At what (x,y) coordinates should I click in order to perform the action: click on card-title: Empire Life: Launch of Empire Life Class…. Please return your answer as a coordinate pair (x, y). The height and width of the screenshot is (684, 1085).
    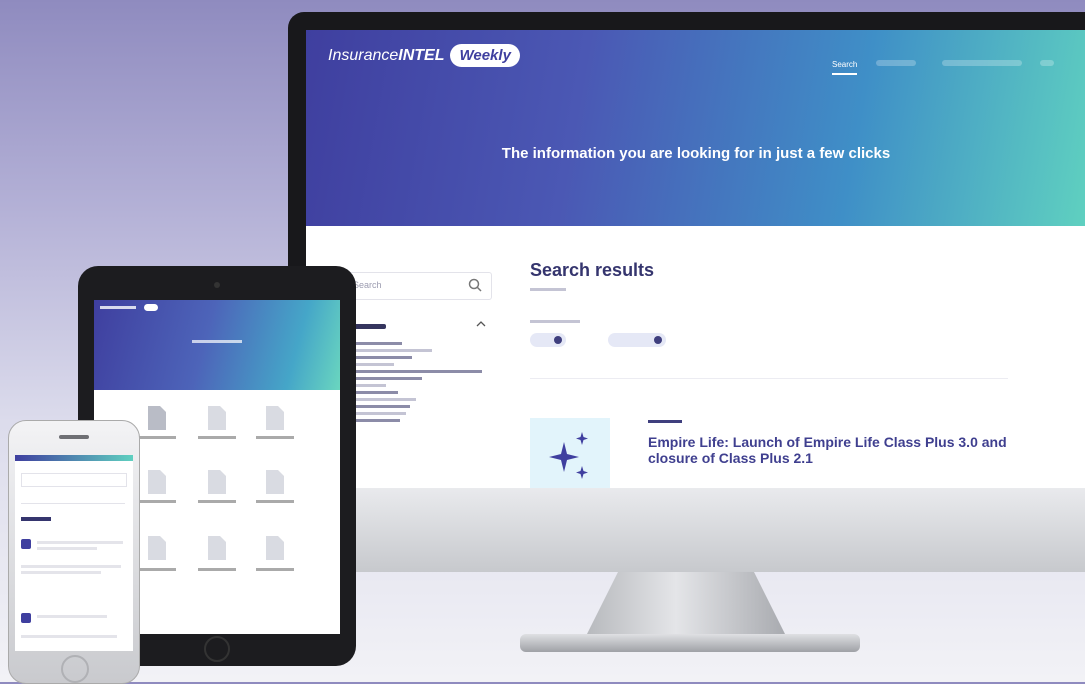
    Looking at the image, I should click on (828, 450).